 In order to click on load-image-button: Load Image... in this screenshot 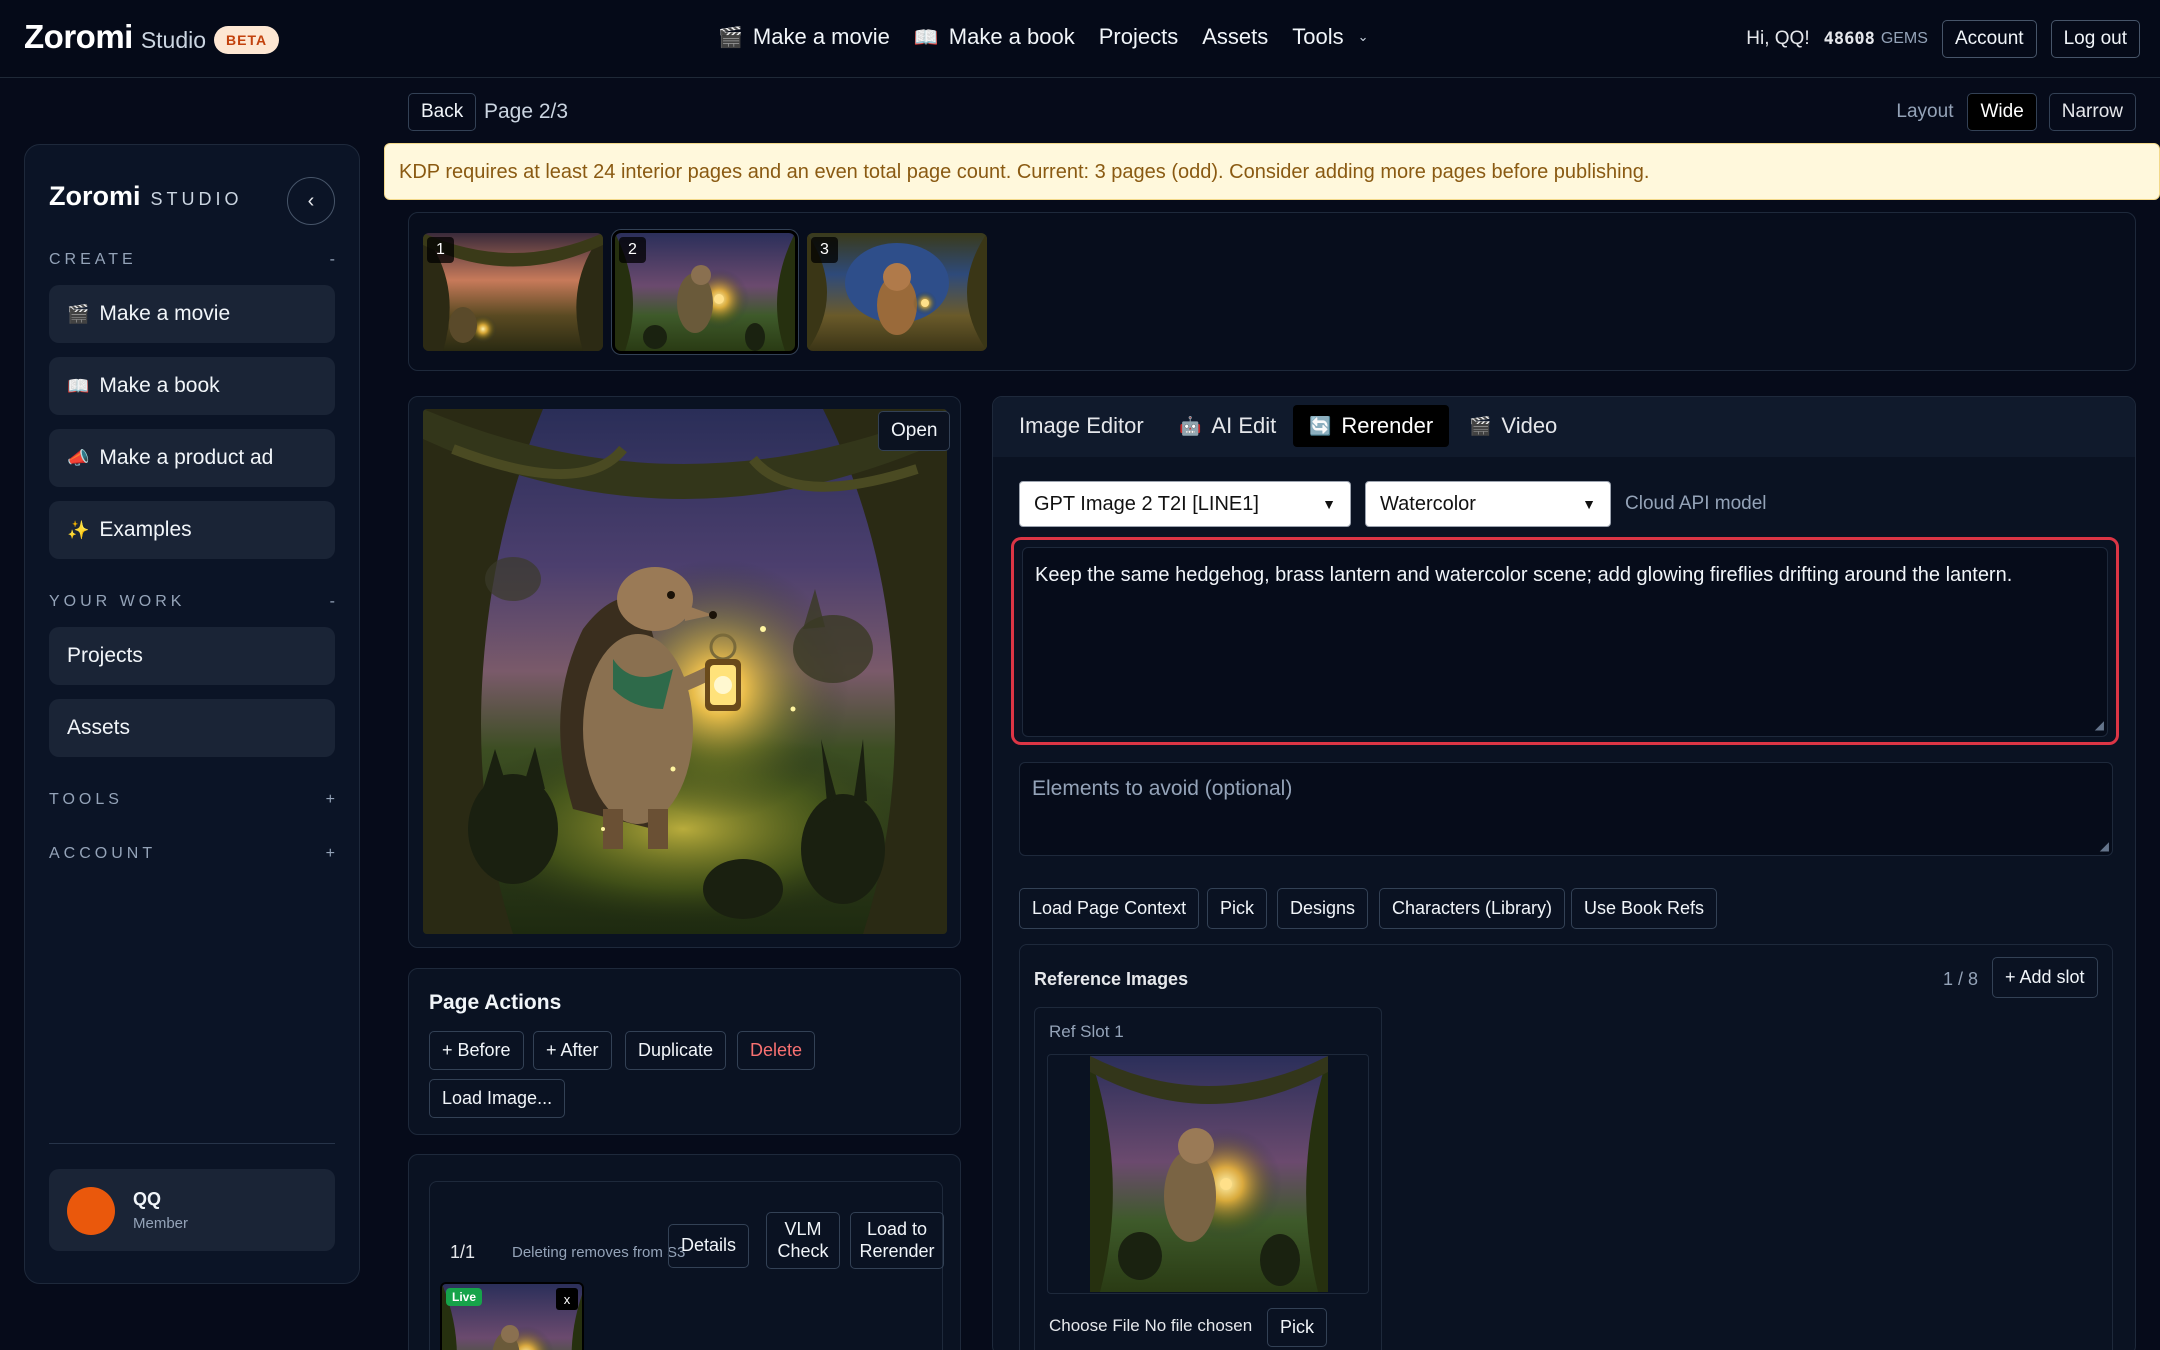, I will do `click(497, 1098)`.